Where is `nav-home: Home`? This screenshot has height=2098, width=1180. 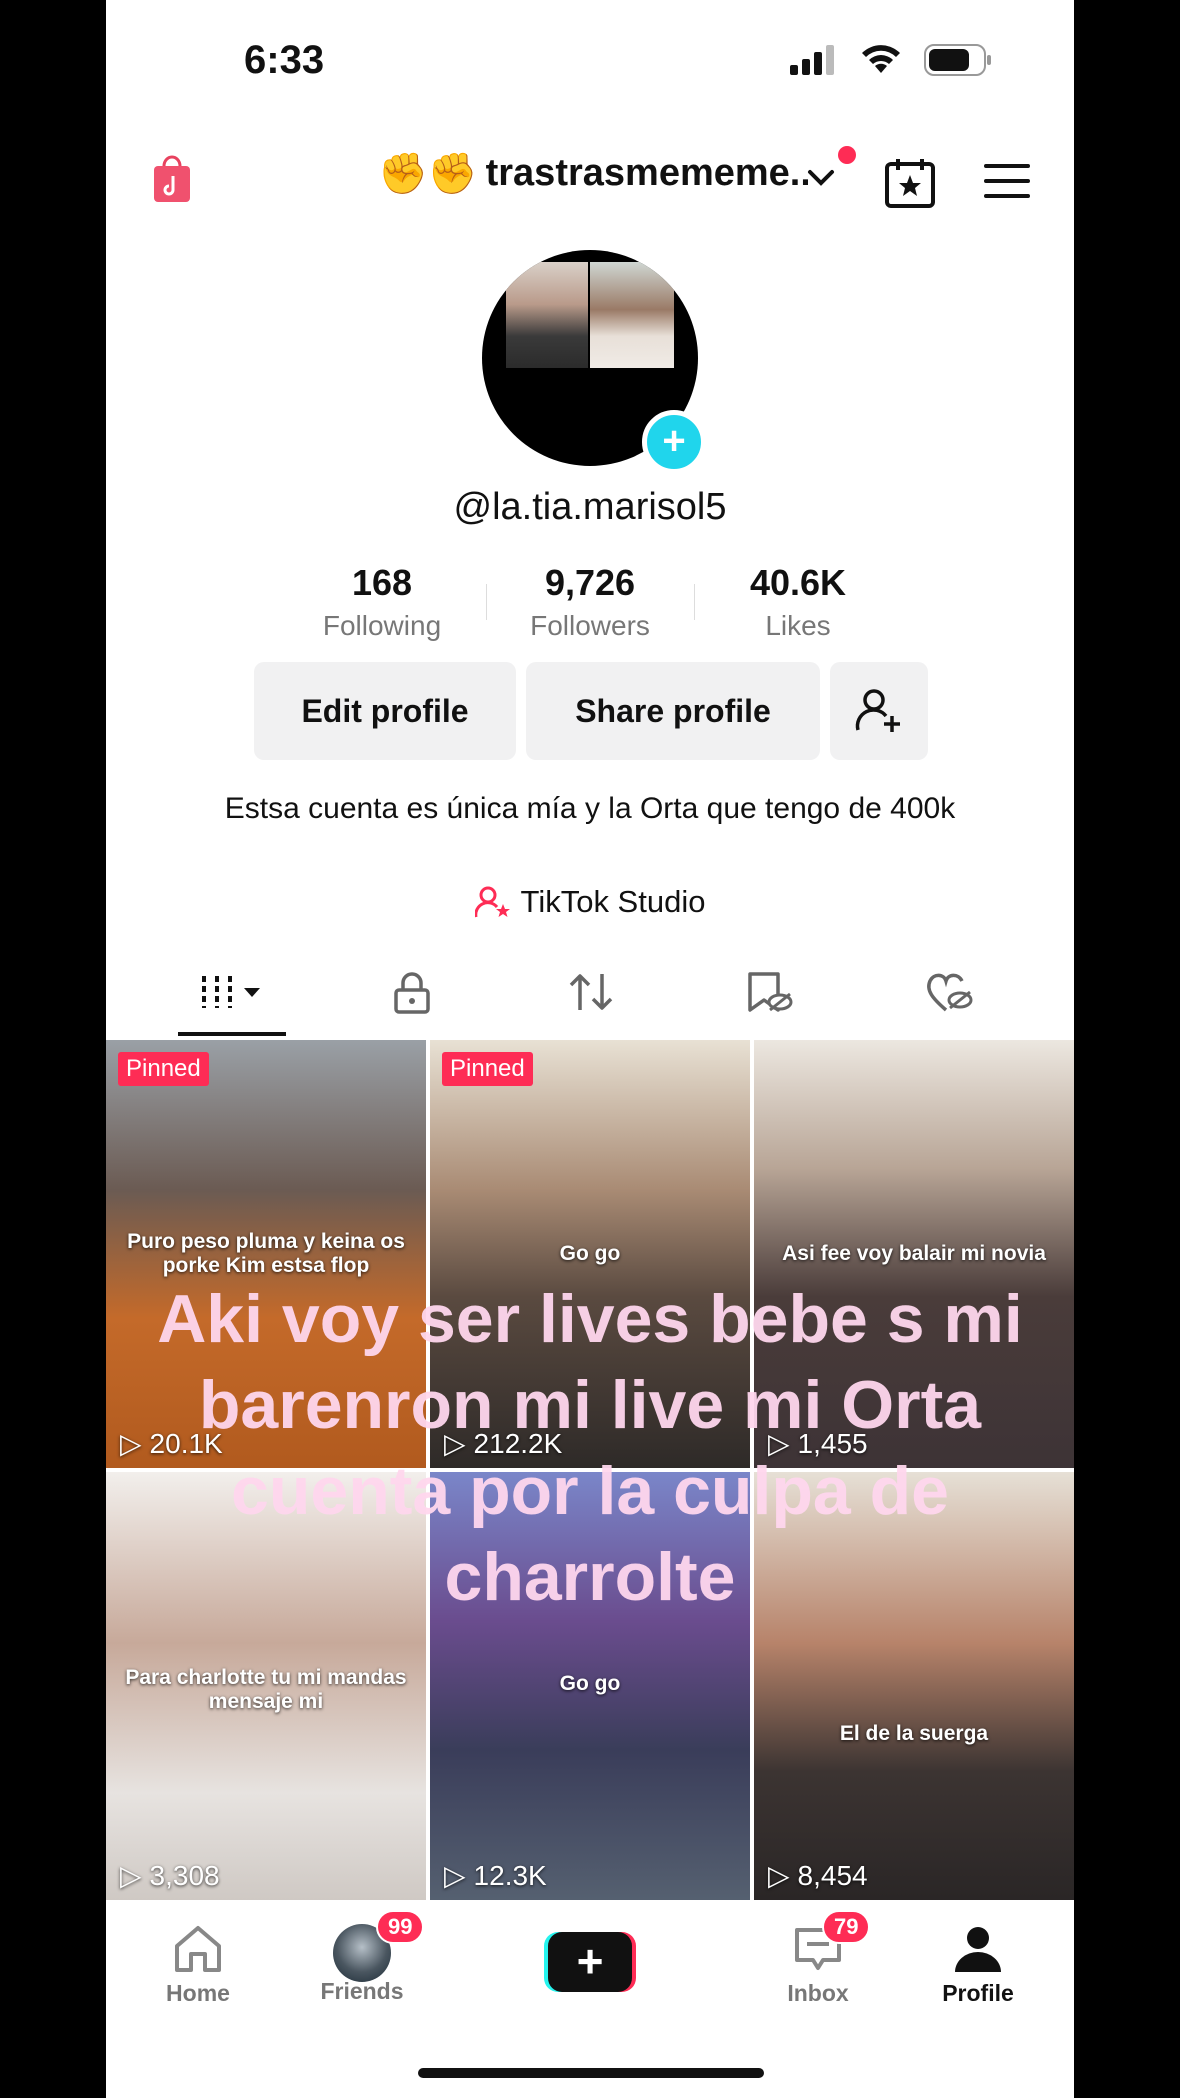 nav-home: Home is located at coordinates (198, 1965).